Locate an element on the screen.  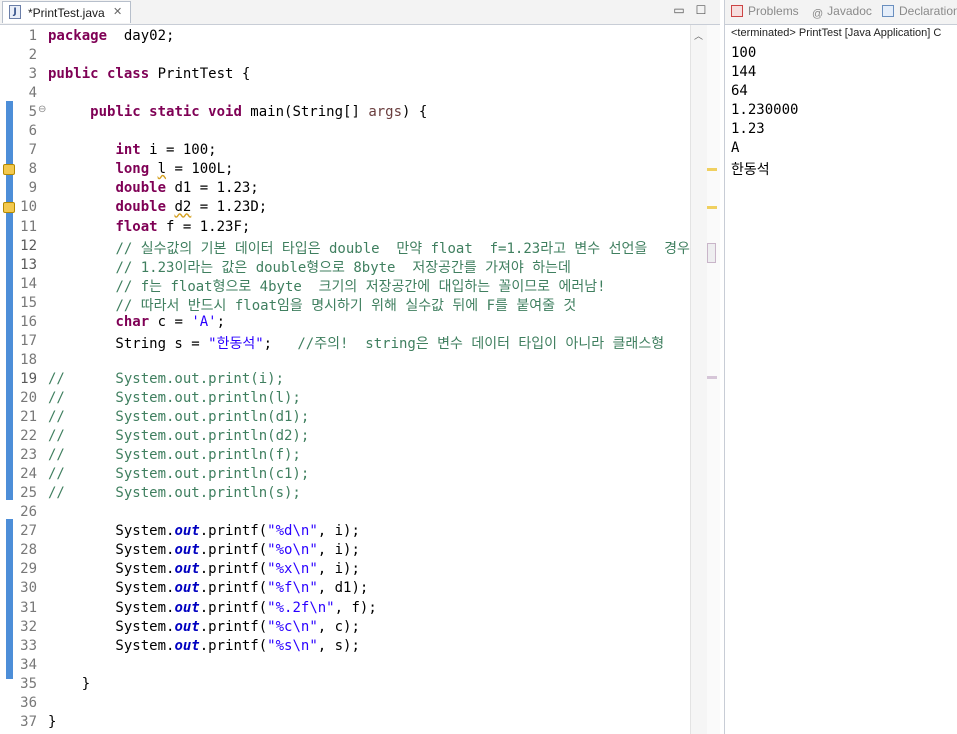
code-token: // System.out.println(l); is located at coordinates (174, 397).